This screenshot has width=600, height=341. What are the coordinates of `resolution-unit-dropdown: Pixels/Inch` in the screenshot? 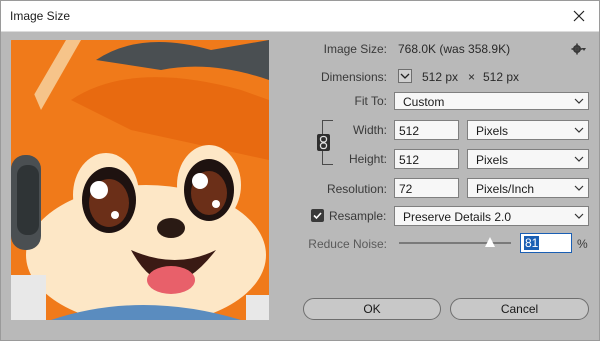 It's located at (528, 188).